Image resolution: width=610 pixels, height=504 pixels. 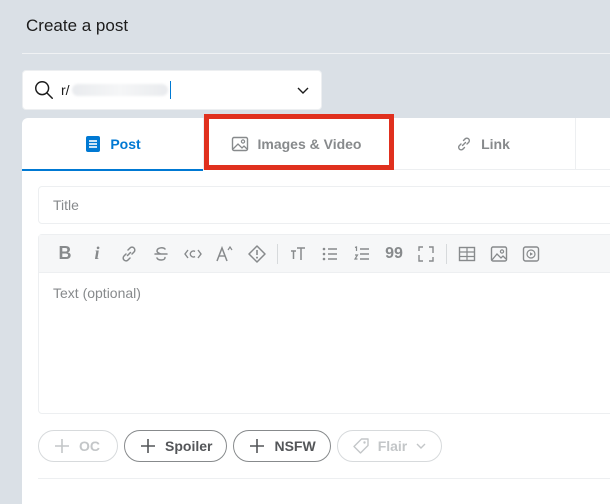 I want to click on flair-label: Flair, so click(x=392, y=446).